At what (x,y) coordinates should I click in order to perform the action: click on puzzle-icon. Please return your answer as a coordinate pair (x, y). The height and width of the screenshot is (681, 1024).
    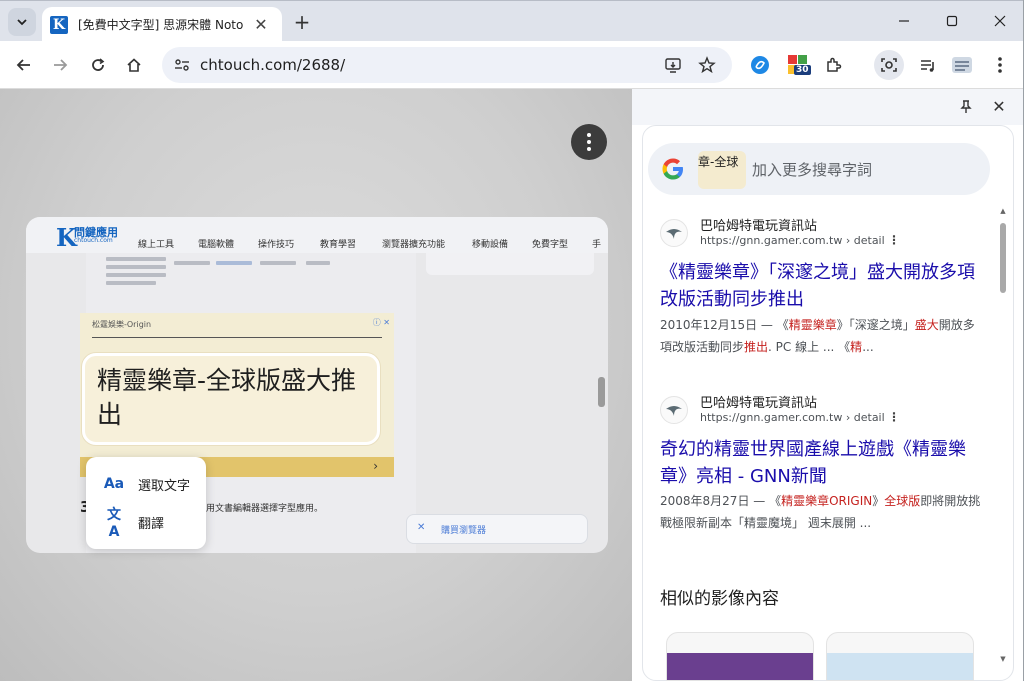
    Looking at the image, I should click on (834, 64).